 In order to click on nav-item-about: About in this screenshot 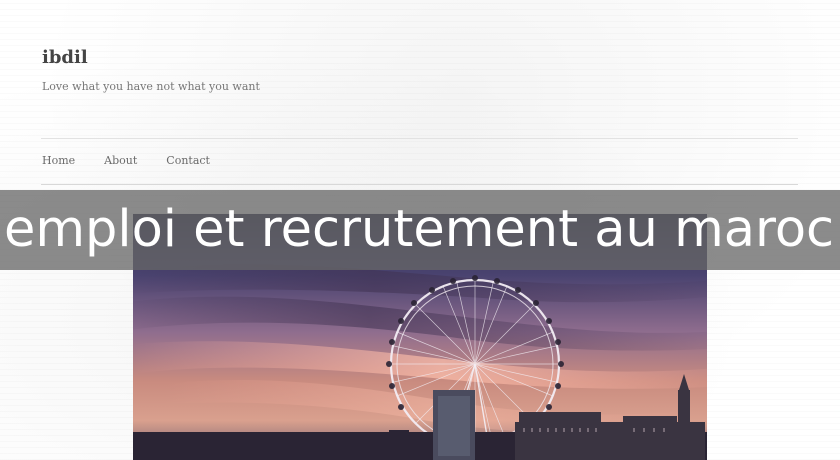, I will do `click(120, 160)`.